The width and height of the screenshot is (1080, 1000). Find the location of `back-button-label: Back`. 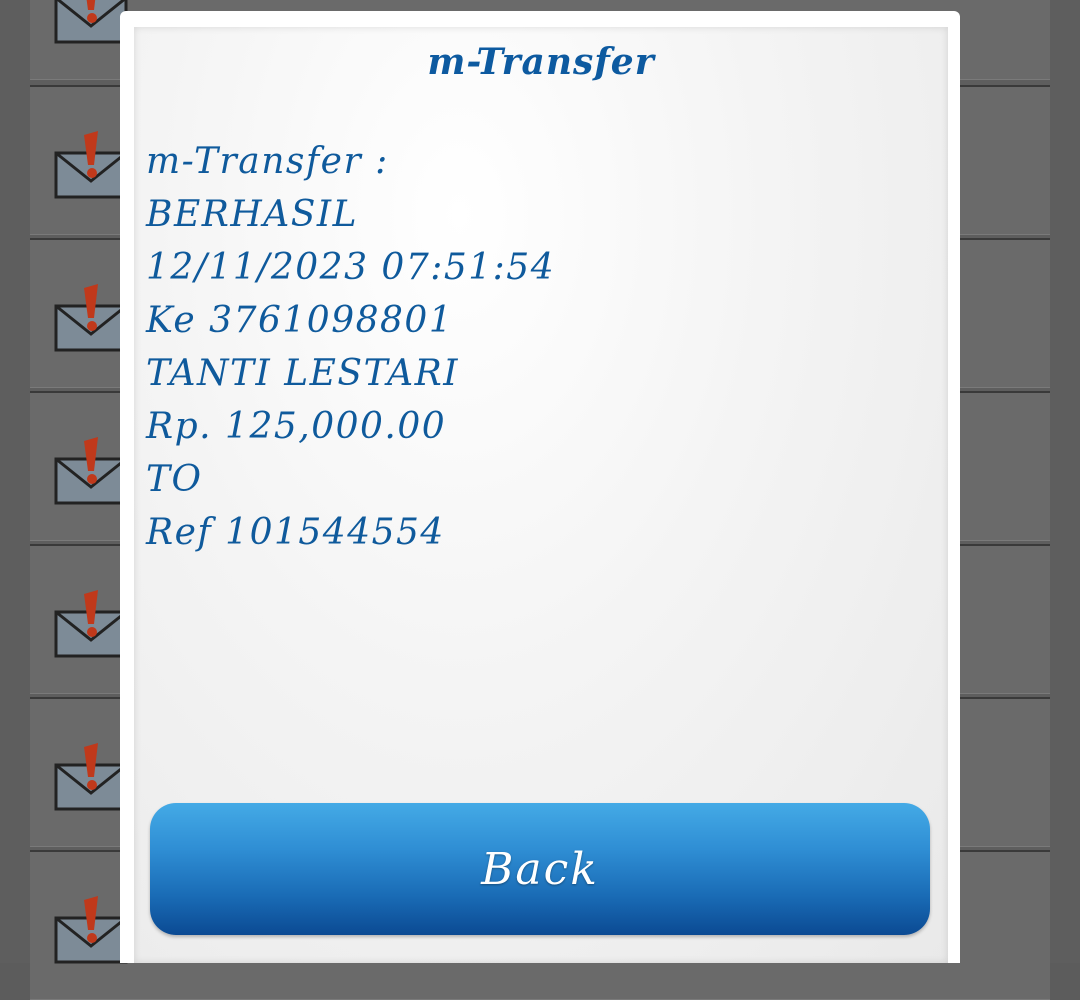

back-button-label: Back is located at coordinates (540, 869).